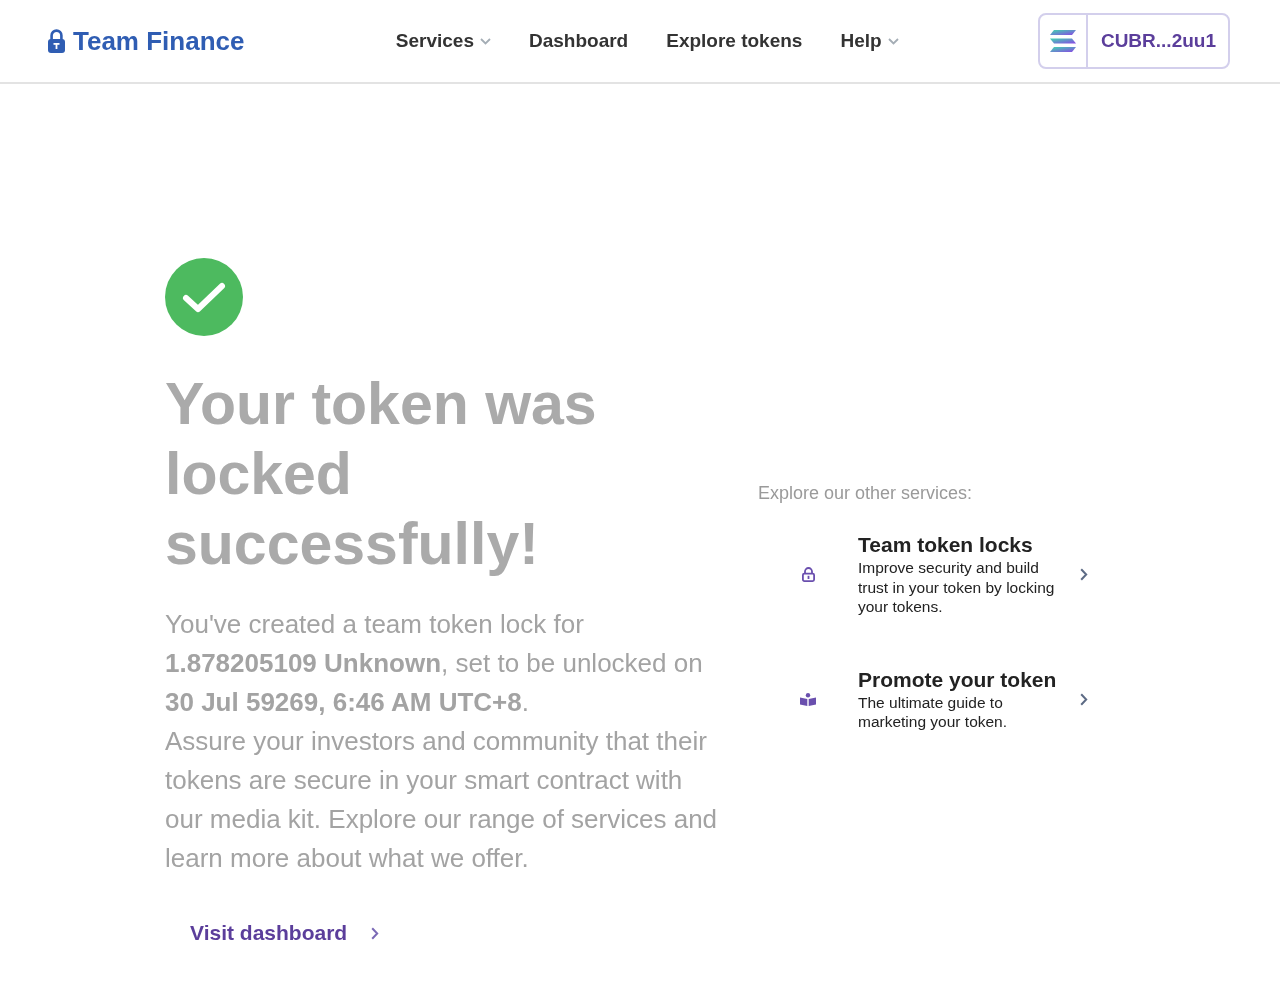  Describe the element at coordinates (381, 474) in the screenshot. I see `success-heading: Your token was locked successfully!` at that location.